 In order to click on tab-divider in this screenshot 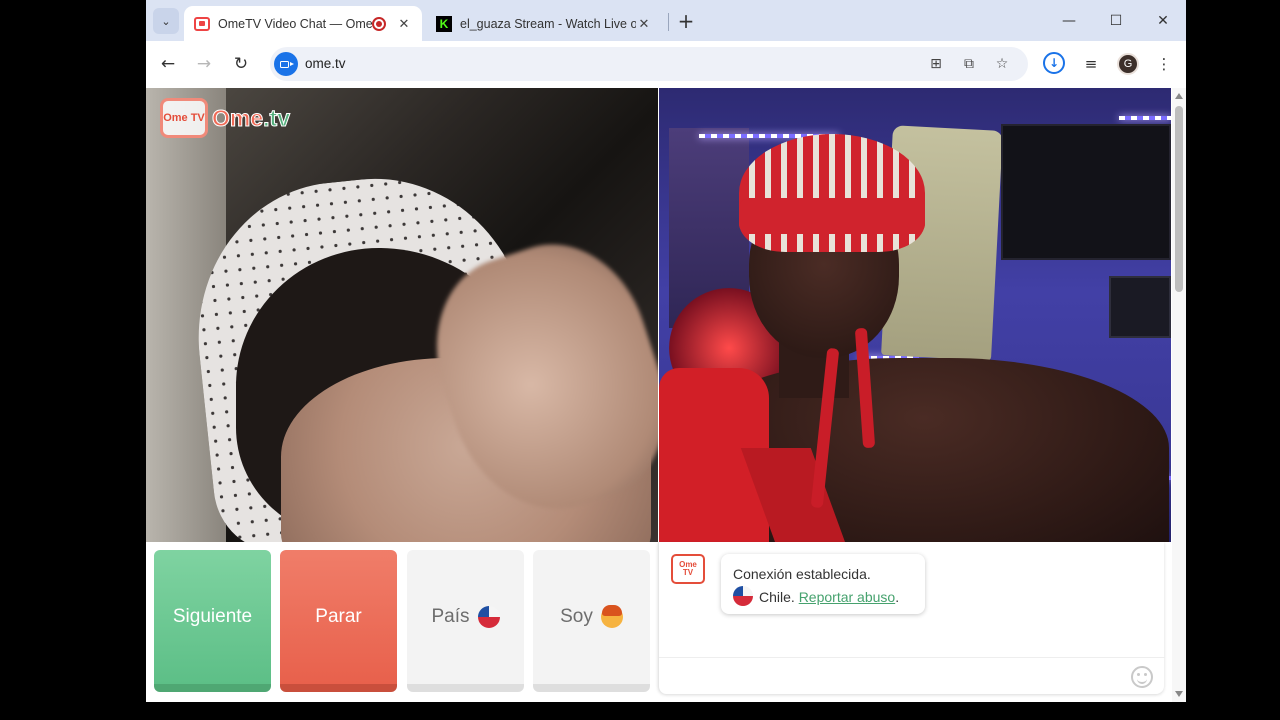, I will do `click(668, 22)`.